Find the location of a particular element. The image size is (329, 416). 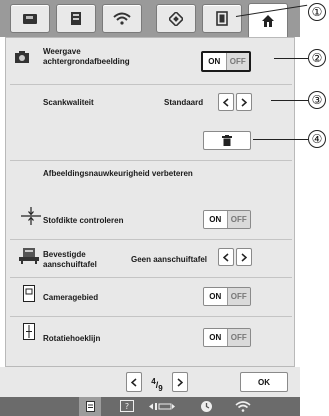

embroidery-machine-icon is located at coordinates (76, 18).